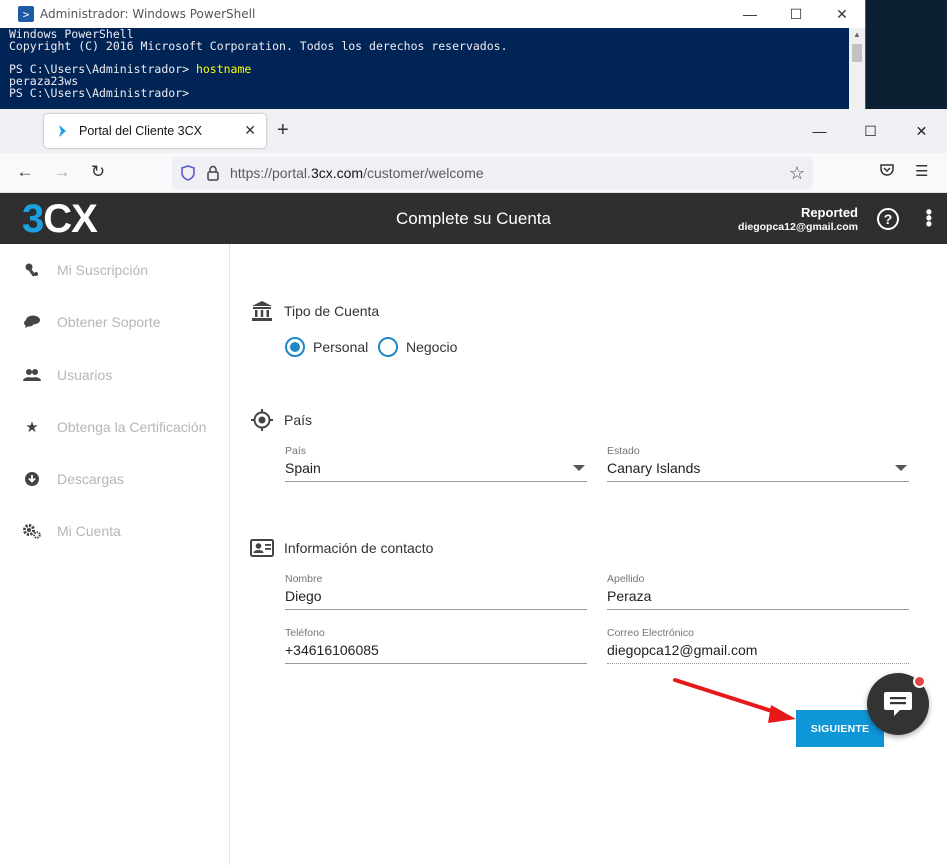  What do you see at coordinates (99, 92) in the screenshot?
I see `console-line: PS C:\Users\Administrador>` at bounding box center [99, 92].